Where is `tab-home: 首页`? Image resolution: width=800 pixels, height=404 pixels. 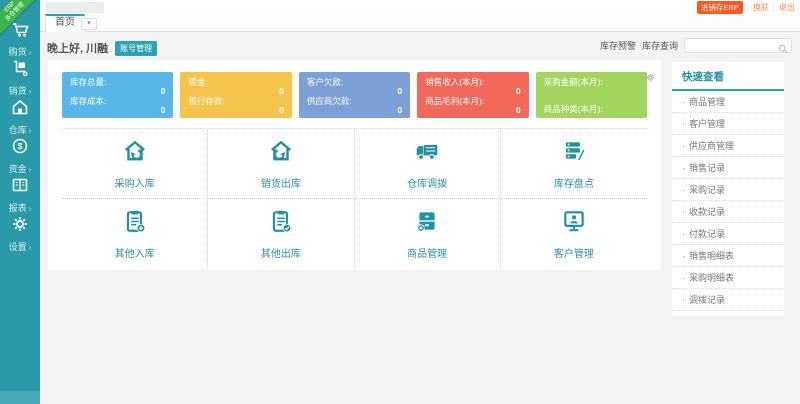 tab-home: 首页 is located at coordinates (65, 23).